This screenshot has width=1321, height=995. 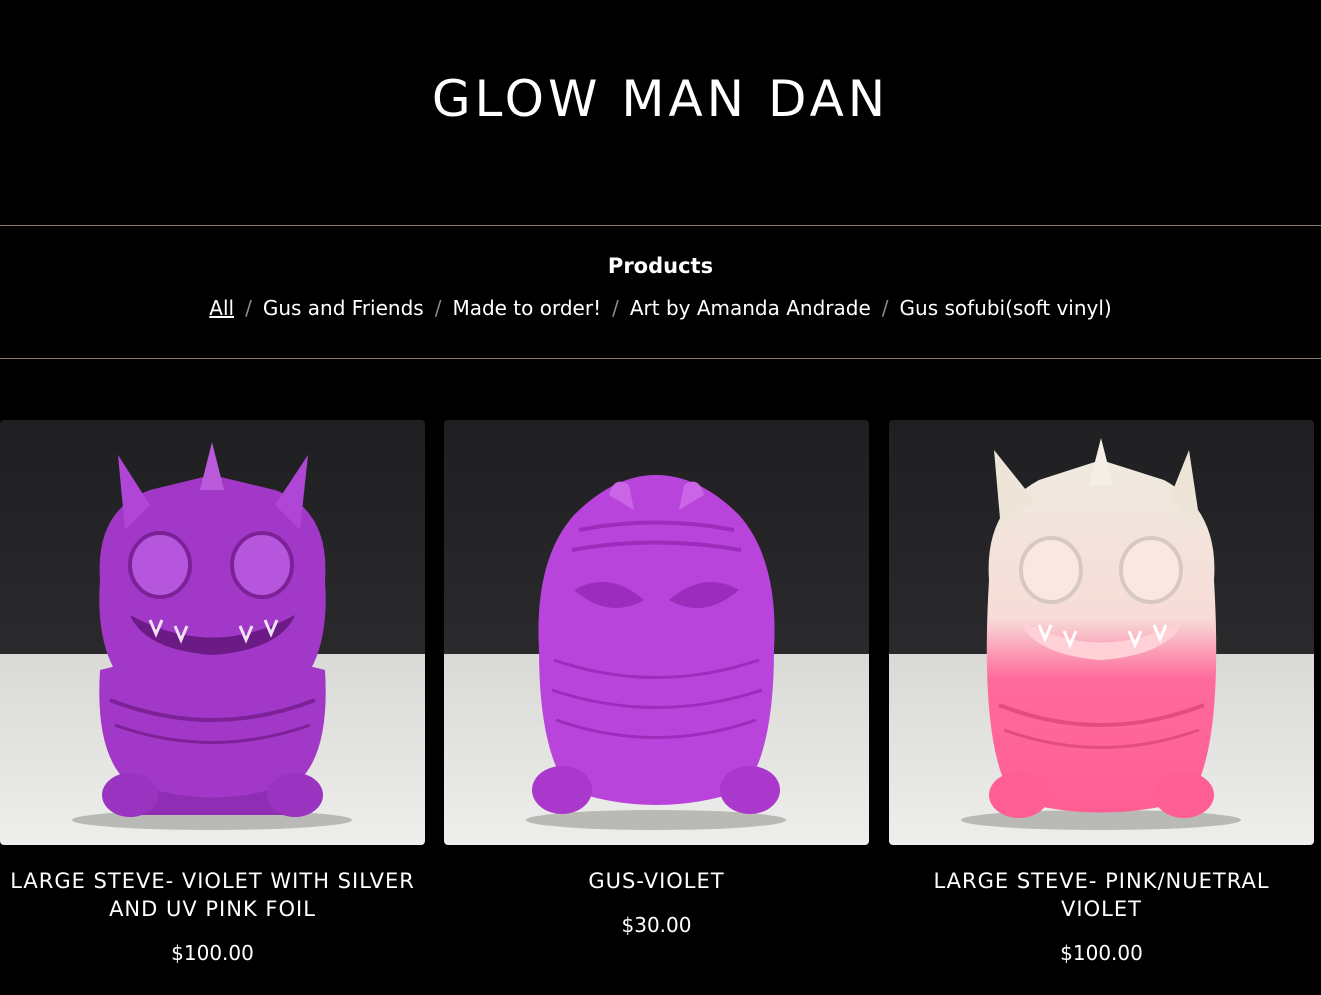 What do you see at coordinates (212, 636) in the screenshot?
I see `purple-horned-monster-figure` at bounding box center [212, 636].